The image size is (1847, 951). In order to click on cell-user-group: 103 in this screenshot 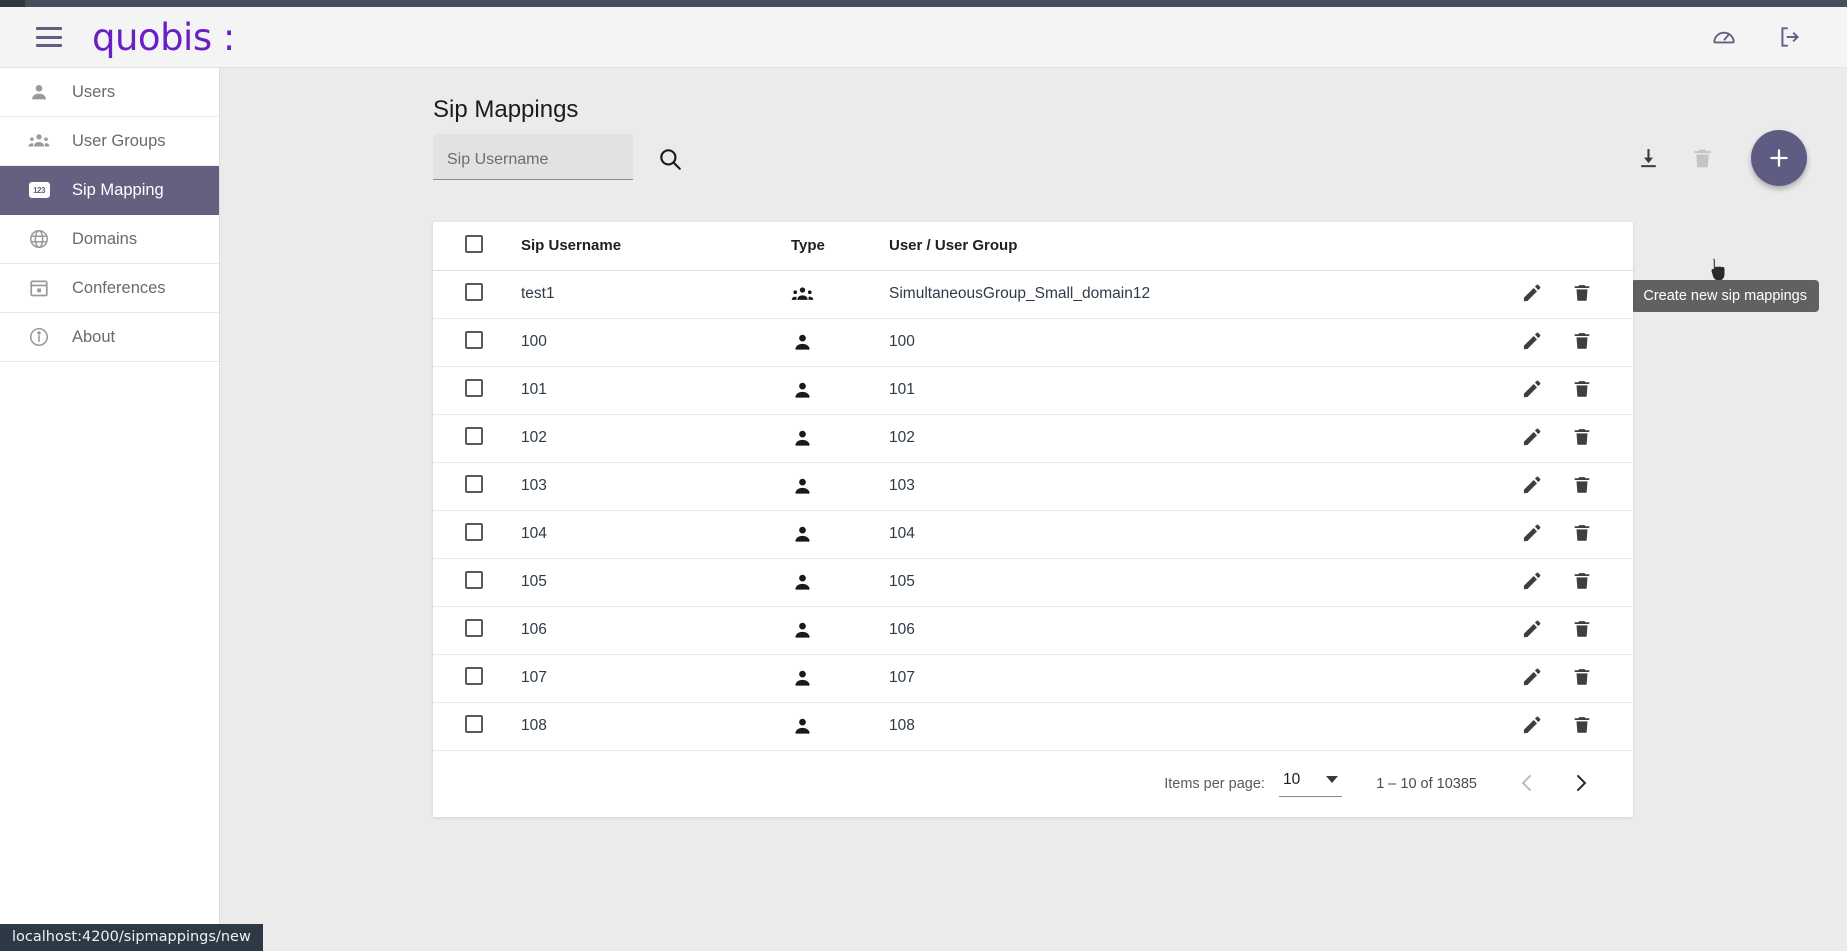, I will do `click(1186, 486)`.